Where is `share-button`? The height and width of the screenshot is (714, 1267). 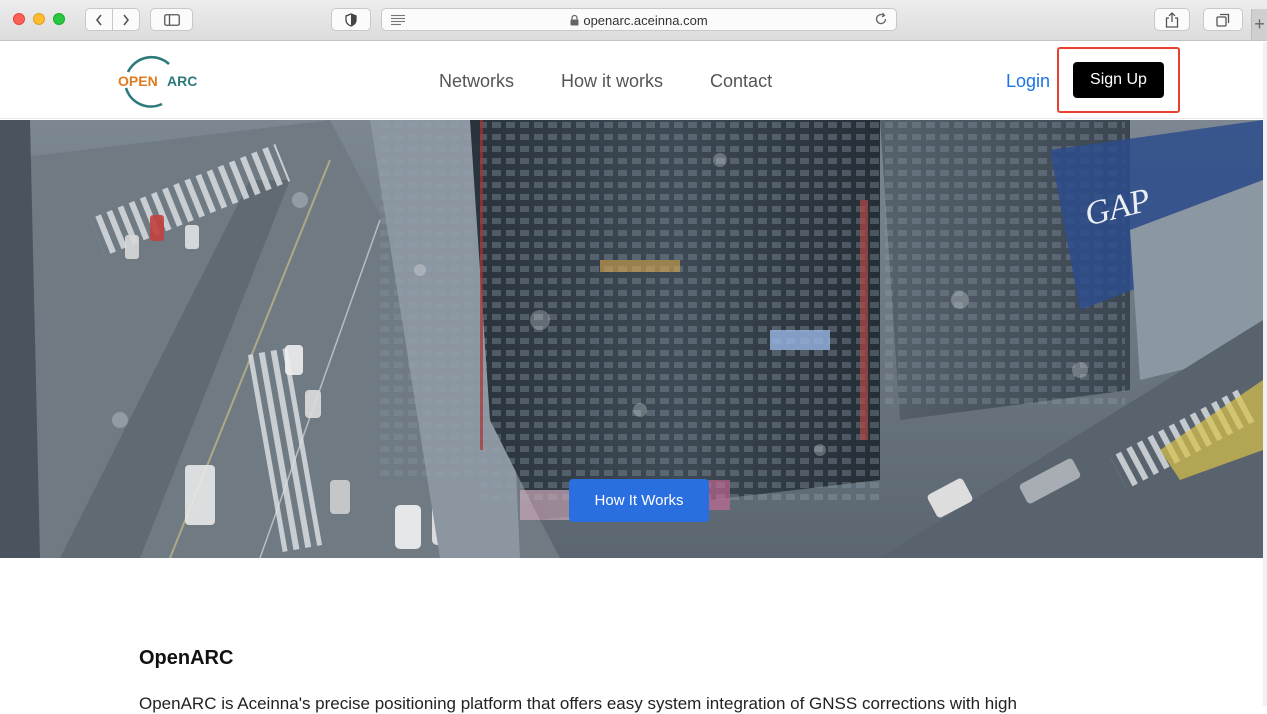
share-button is located at coordinates (1172, 19).